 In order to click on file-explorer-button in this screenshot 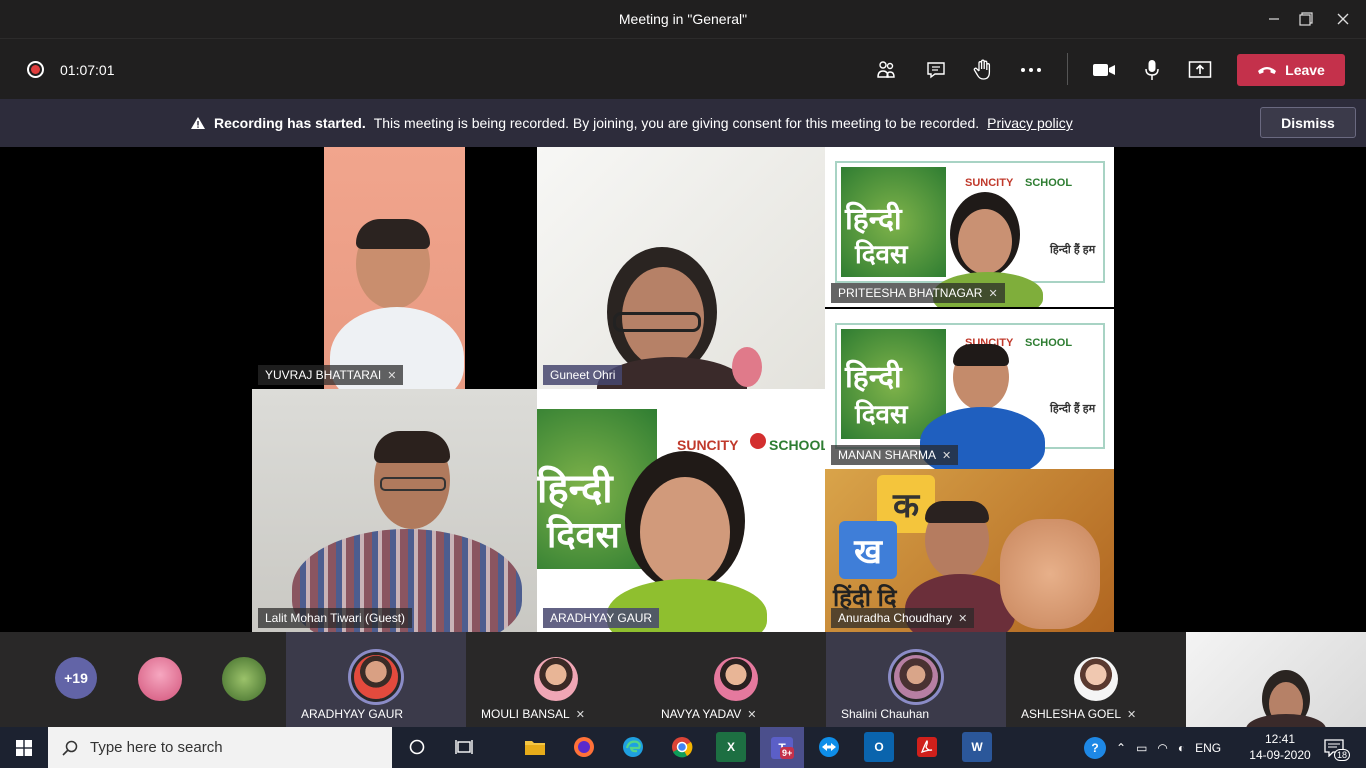, I will do `click(535, 747)`.